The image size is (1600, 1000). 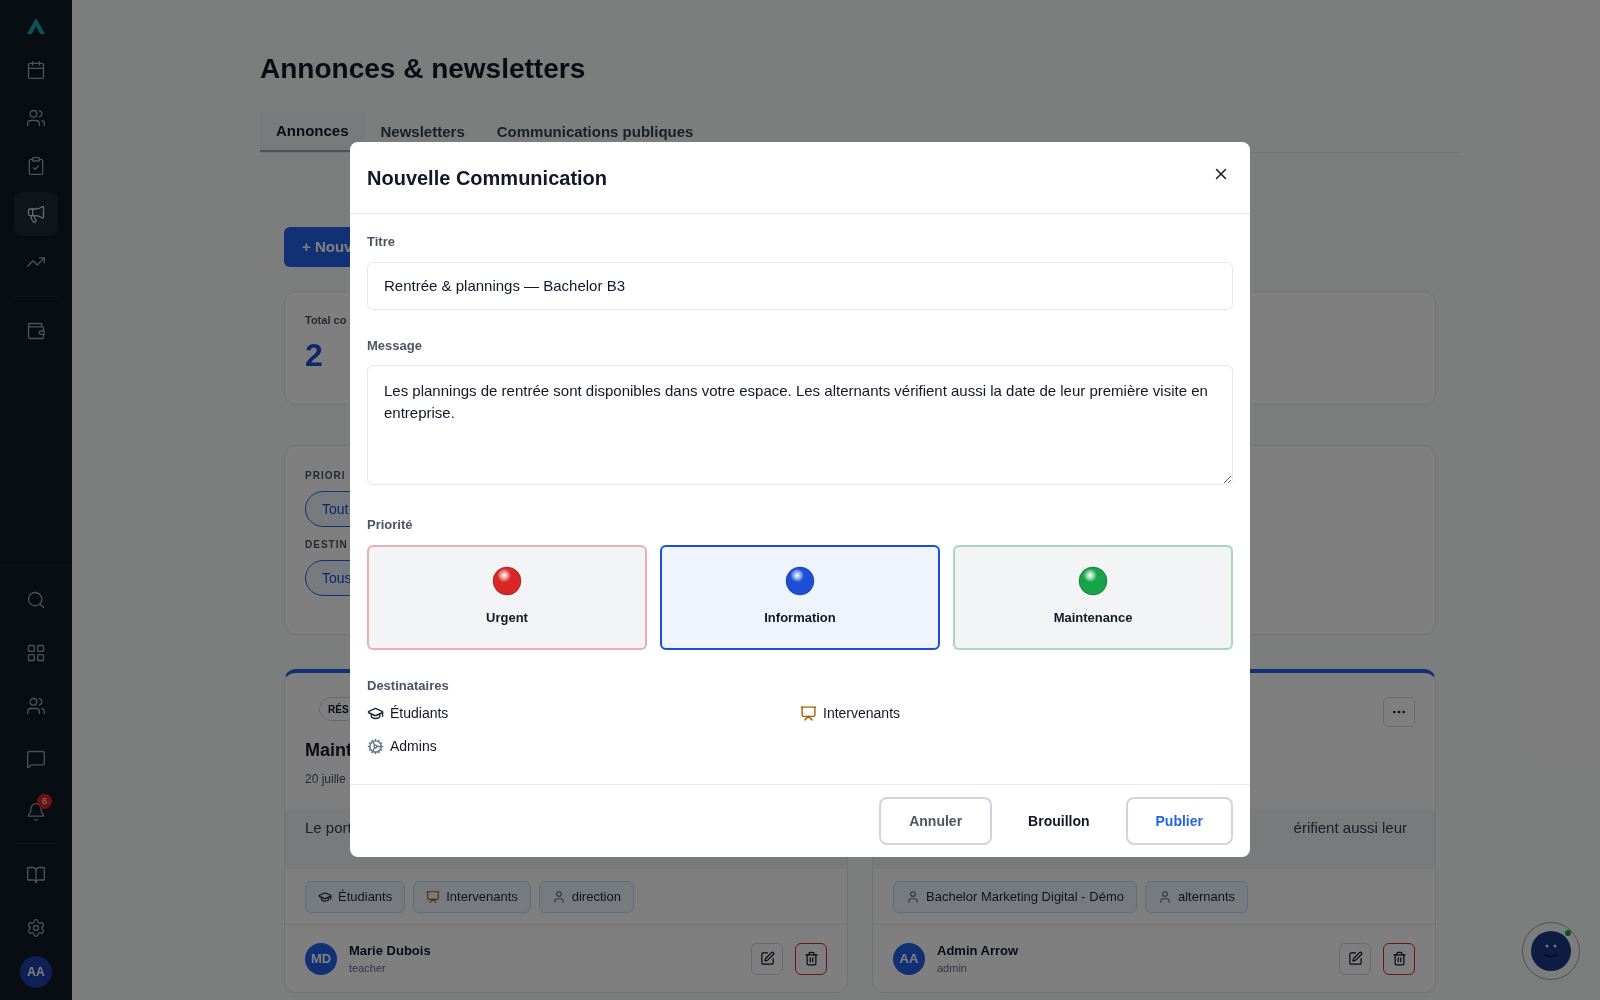 I want to click on footer-button: Annuler, so click(x=936, y=821).